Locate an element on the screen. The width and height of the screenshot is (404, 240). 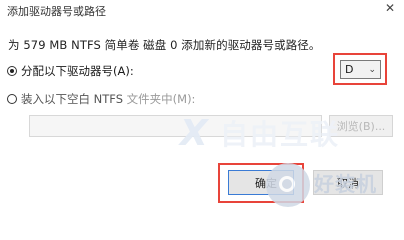
drive-letter-dropdown: D ⌄ is located at coordinates (360, 69).